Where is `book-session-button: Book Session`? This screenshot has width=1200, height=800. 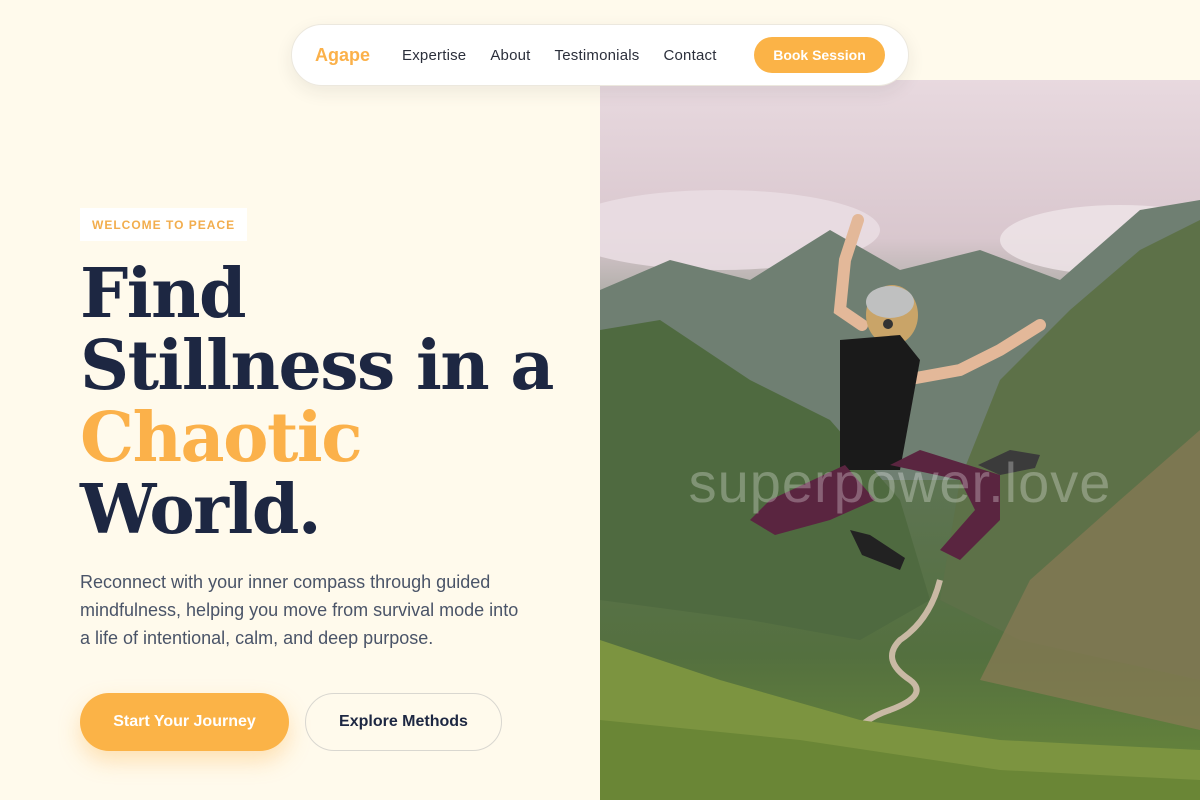 book-session-button: Book Session is located at coordinates (819, 55).